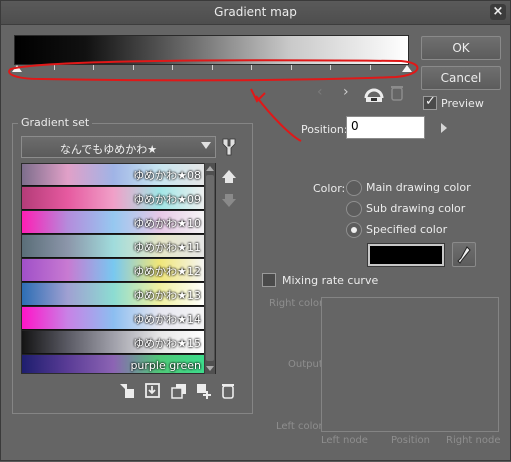 This screenshot has width=511, height=462. Describe the element at coordinates (165, 365) in the screenshot. I see `gradient-list-item-label: purple green` at that location.